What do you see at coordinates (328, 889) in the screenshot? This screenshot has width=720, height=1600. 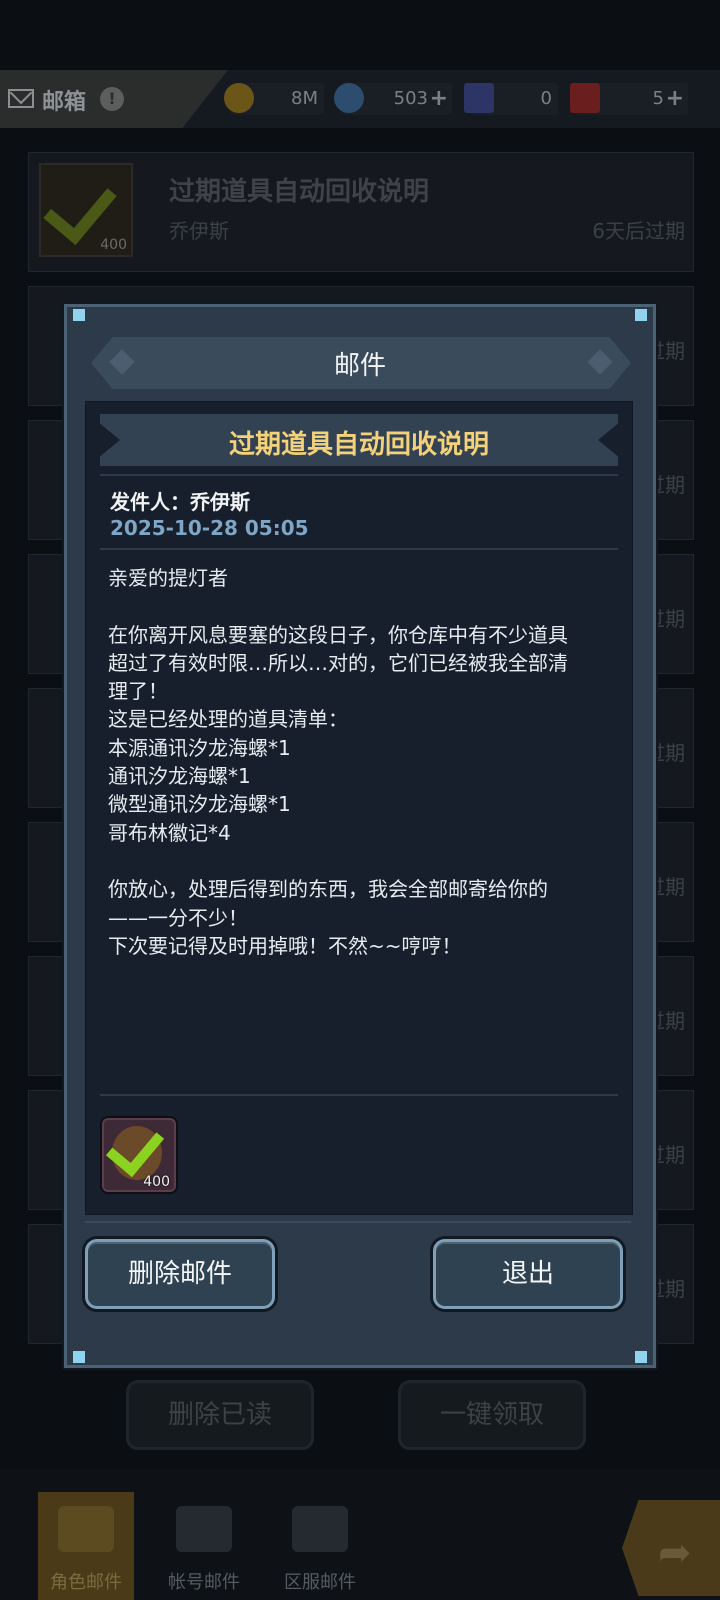 I see `body-line: 你放心，处理后得到的东西，我会全部邮寄给你的` at bounding box center [328, 889].